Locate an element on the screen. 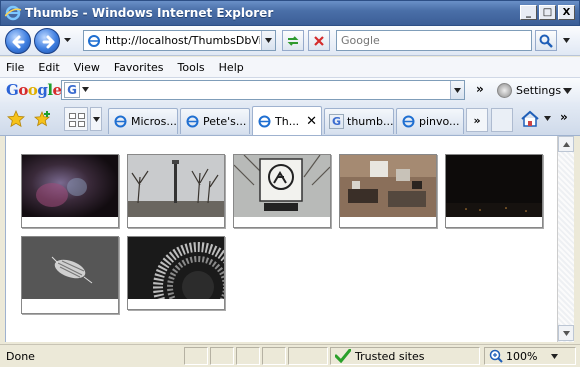 This screenshot has width=580, height=367. add-favorite-icon is located at coordinates (43, 119).